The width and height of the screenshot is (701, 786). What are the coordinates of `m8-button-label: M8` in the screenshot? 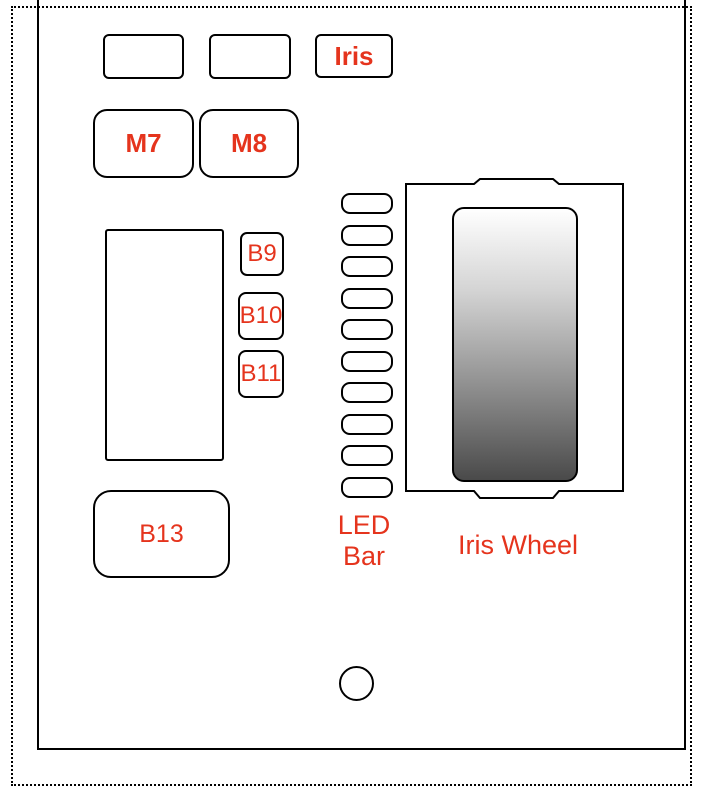 It's located at (249, 143).